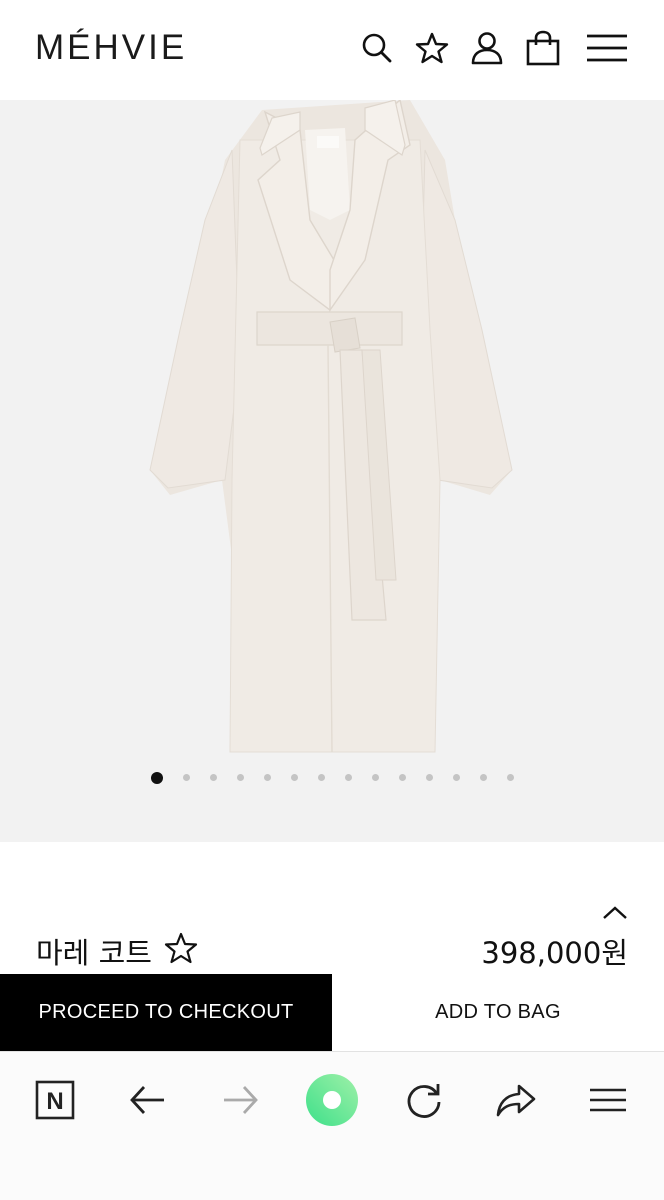 This screenshot has height=1200, width=664. Describe the element at coordinates (332, 908) in the screenshot. I see `product-info: 마레 코트 398,000원` at that location.